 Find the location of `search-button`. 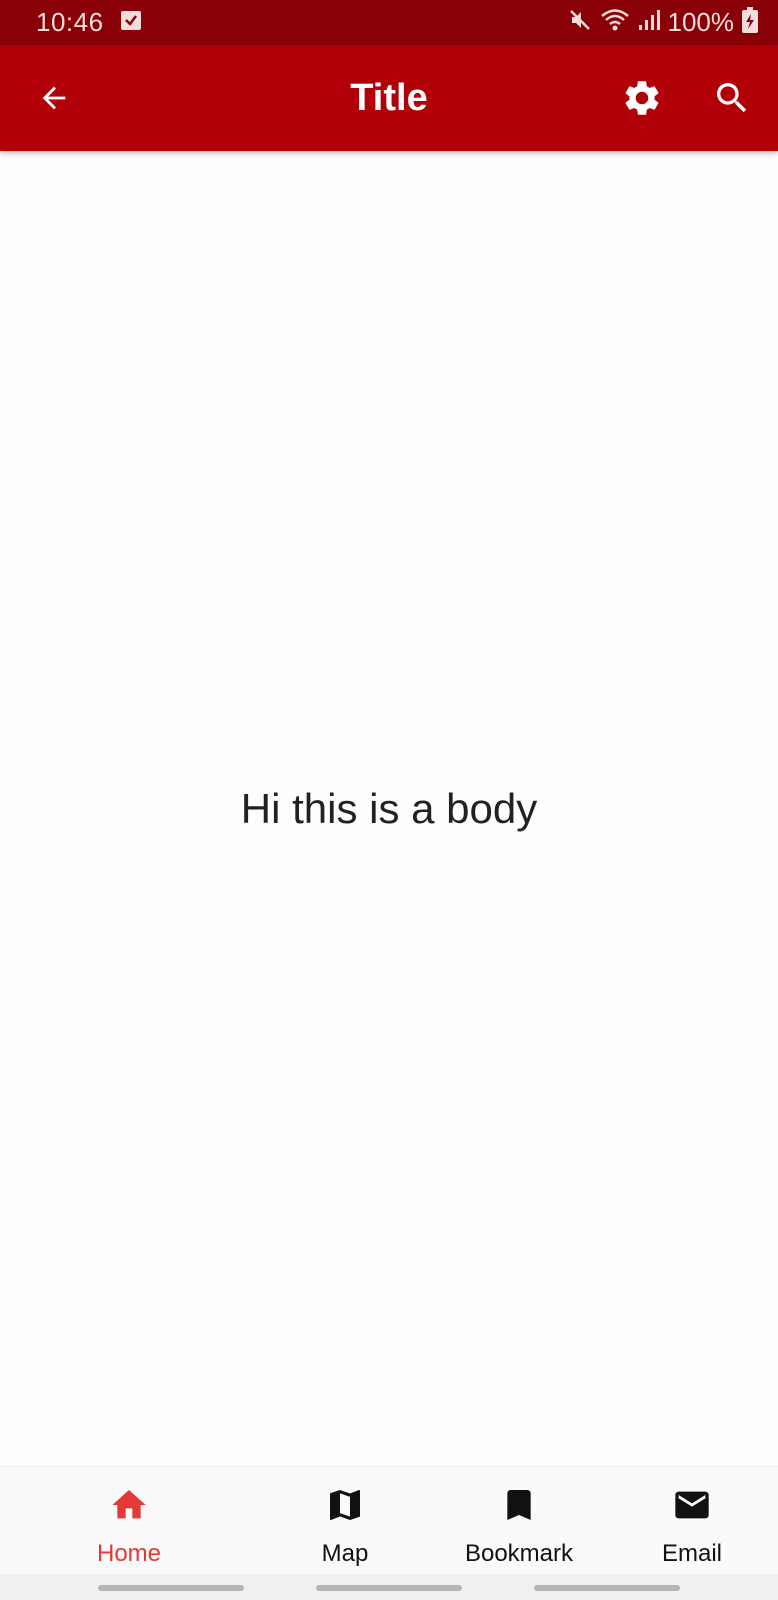

search-button is located at coordinates (732, 98).